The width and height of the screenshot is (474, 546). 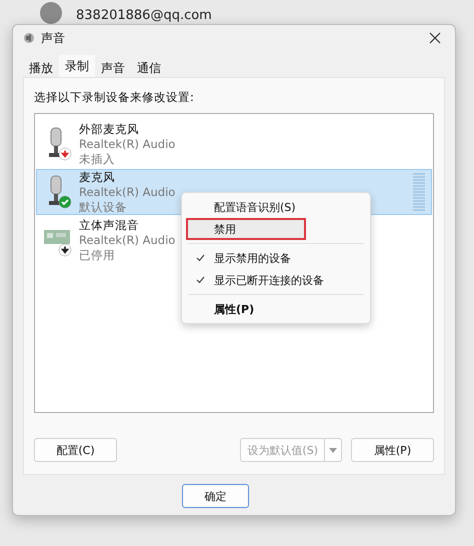 What do you see at coordinates (109, 225) in the screenshot?
I see `device-name: 立体声混音` at bounding box center [109, 225].